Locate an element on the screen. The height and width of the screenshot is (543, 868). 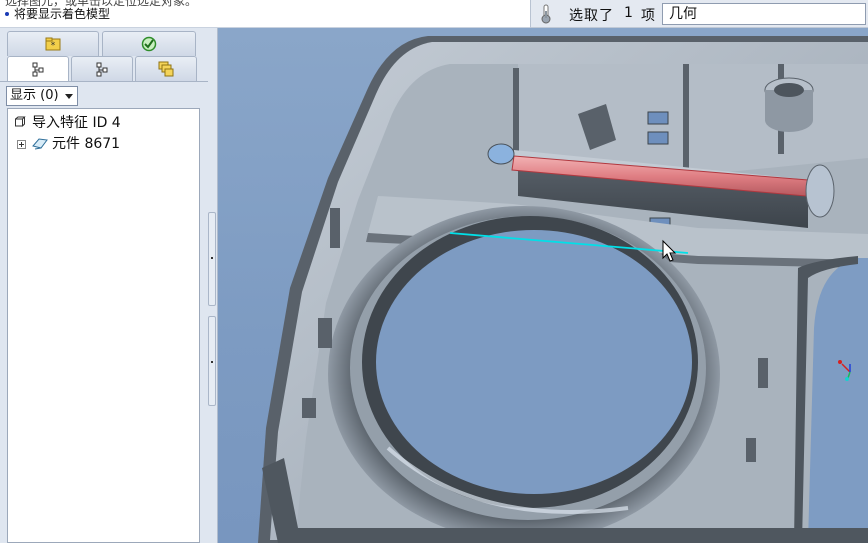
selected-label: 选取了 is located at coordinates (591, 16).